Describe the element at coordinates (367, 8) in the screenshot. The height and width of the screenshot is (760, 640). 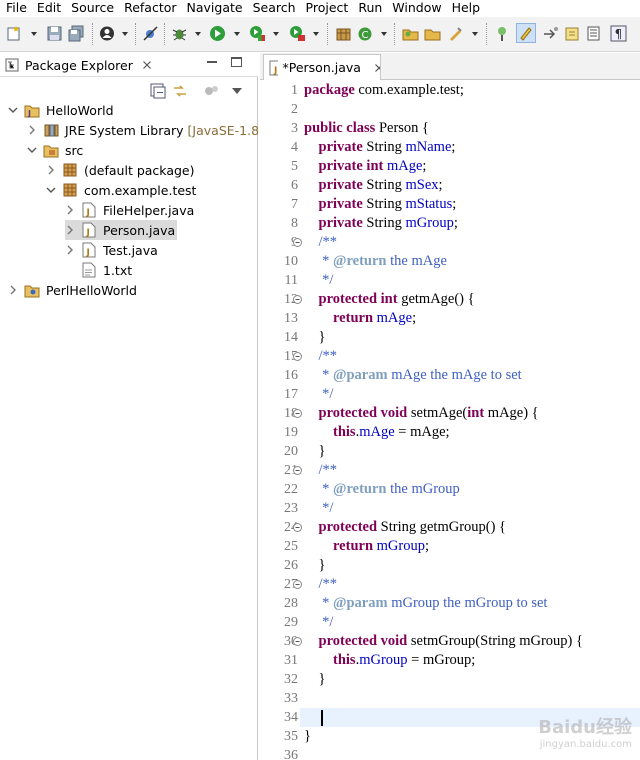
I see `menu-run: Run` at that location.